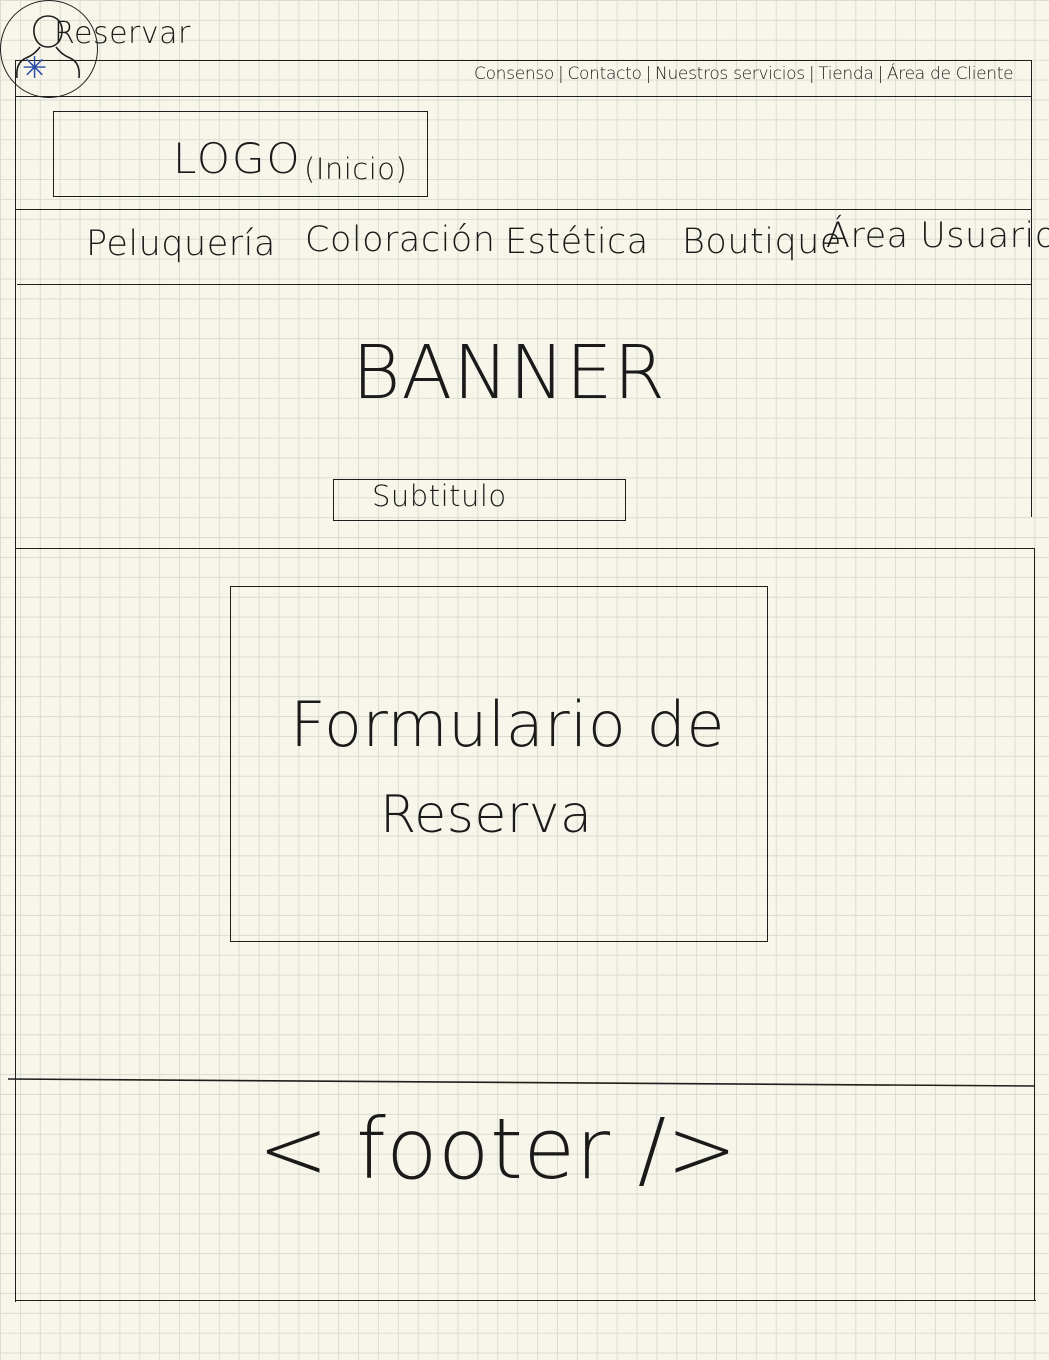  I want to click on frame-right-line-bottom, so click(1034, 924).